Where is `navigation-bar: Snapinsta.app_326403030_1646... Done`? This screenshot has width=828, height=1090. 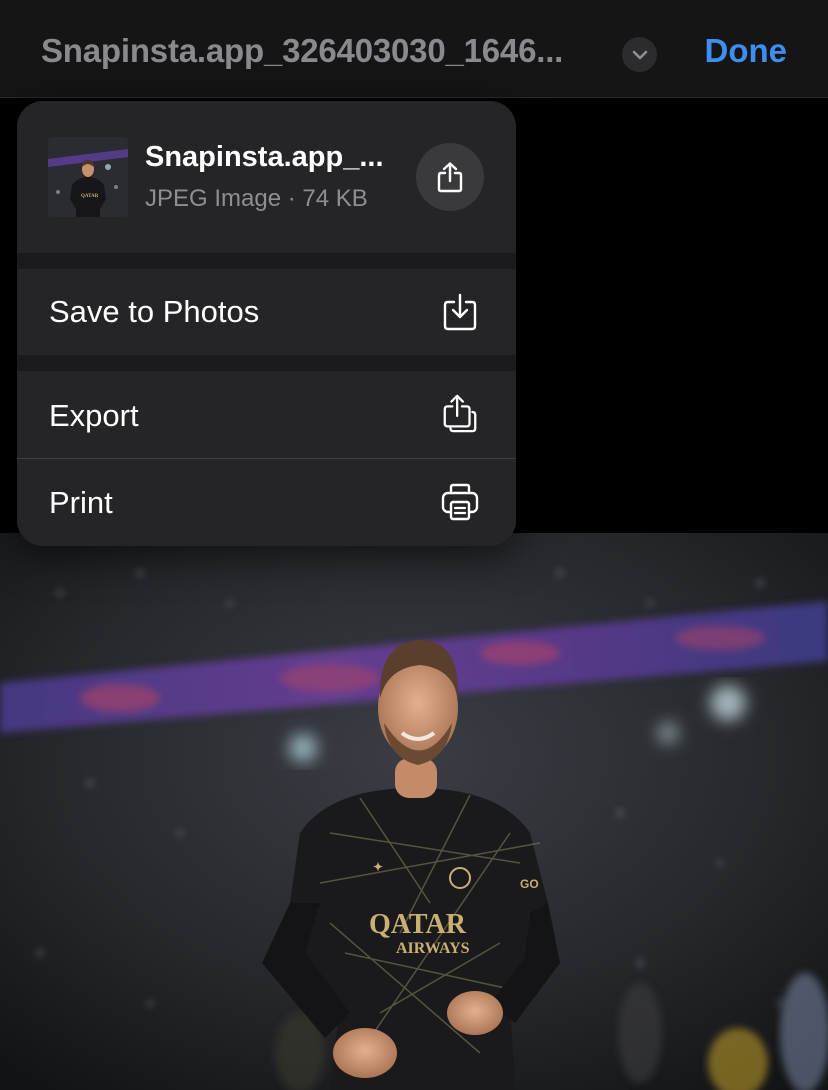
navigation-bar: Snapinsta.app_326403030_1646... Done is located at coordinates (414, 49).